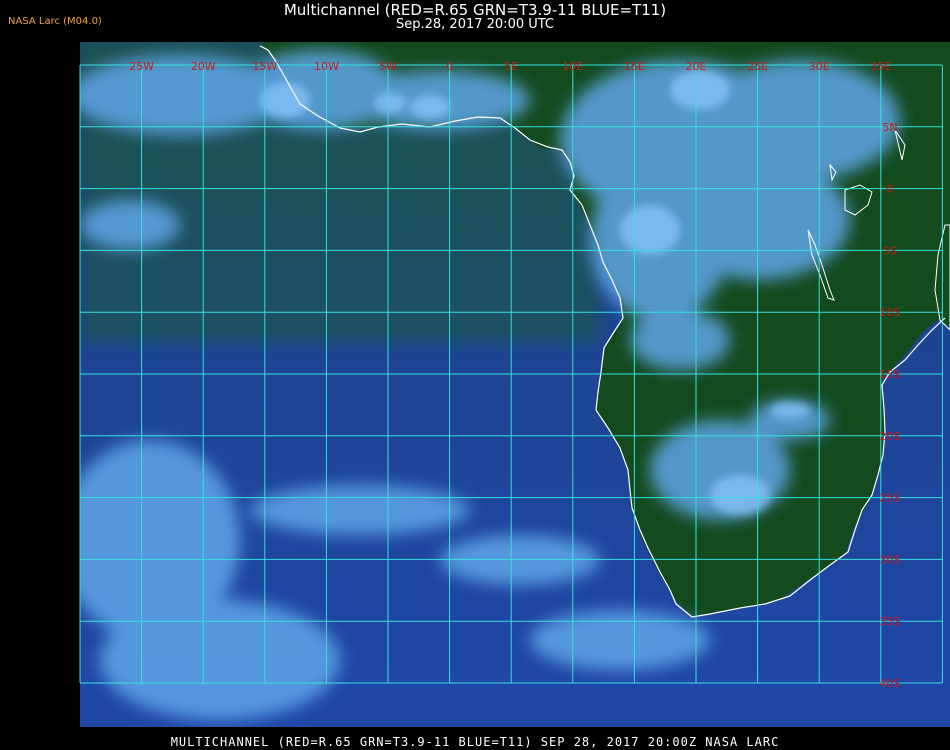  Describe the element at coordinates (449, 66) in the screenshot. I see `longitude-label: 0` at that location.